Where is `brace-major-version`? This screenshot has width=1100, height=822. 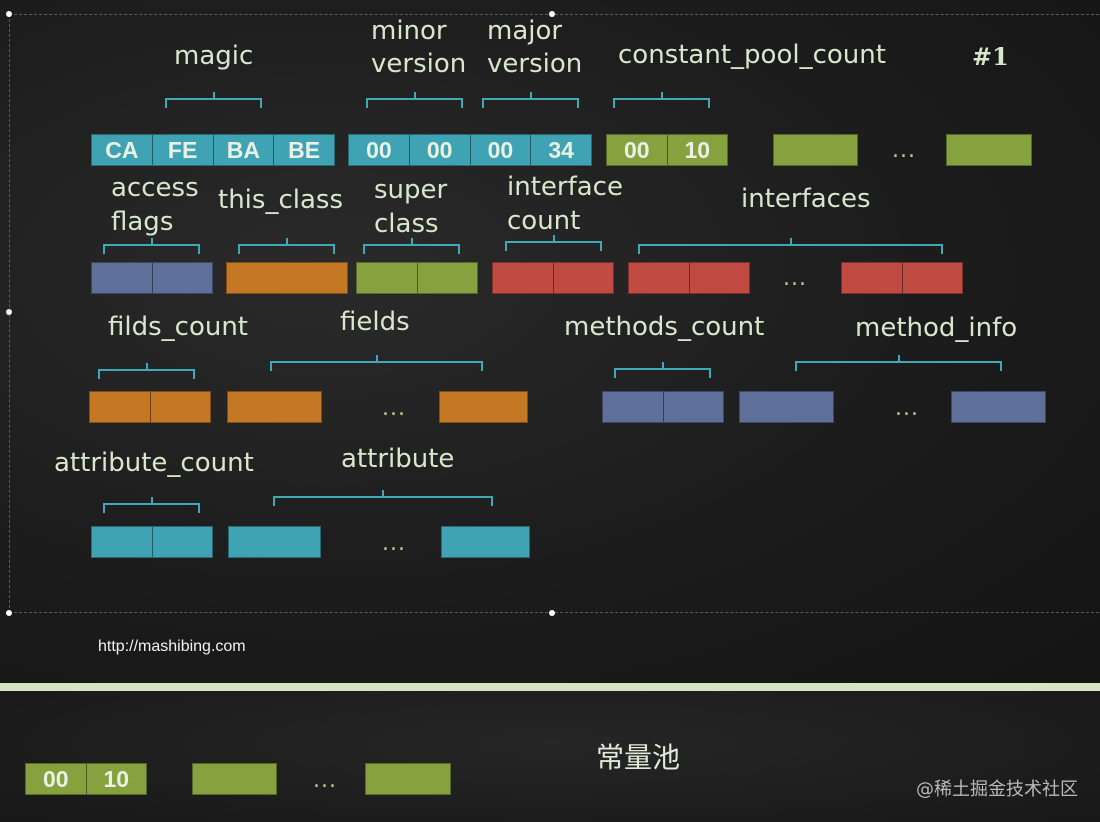
brace-major-version is located at coordinates (530, 103).